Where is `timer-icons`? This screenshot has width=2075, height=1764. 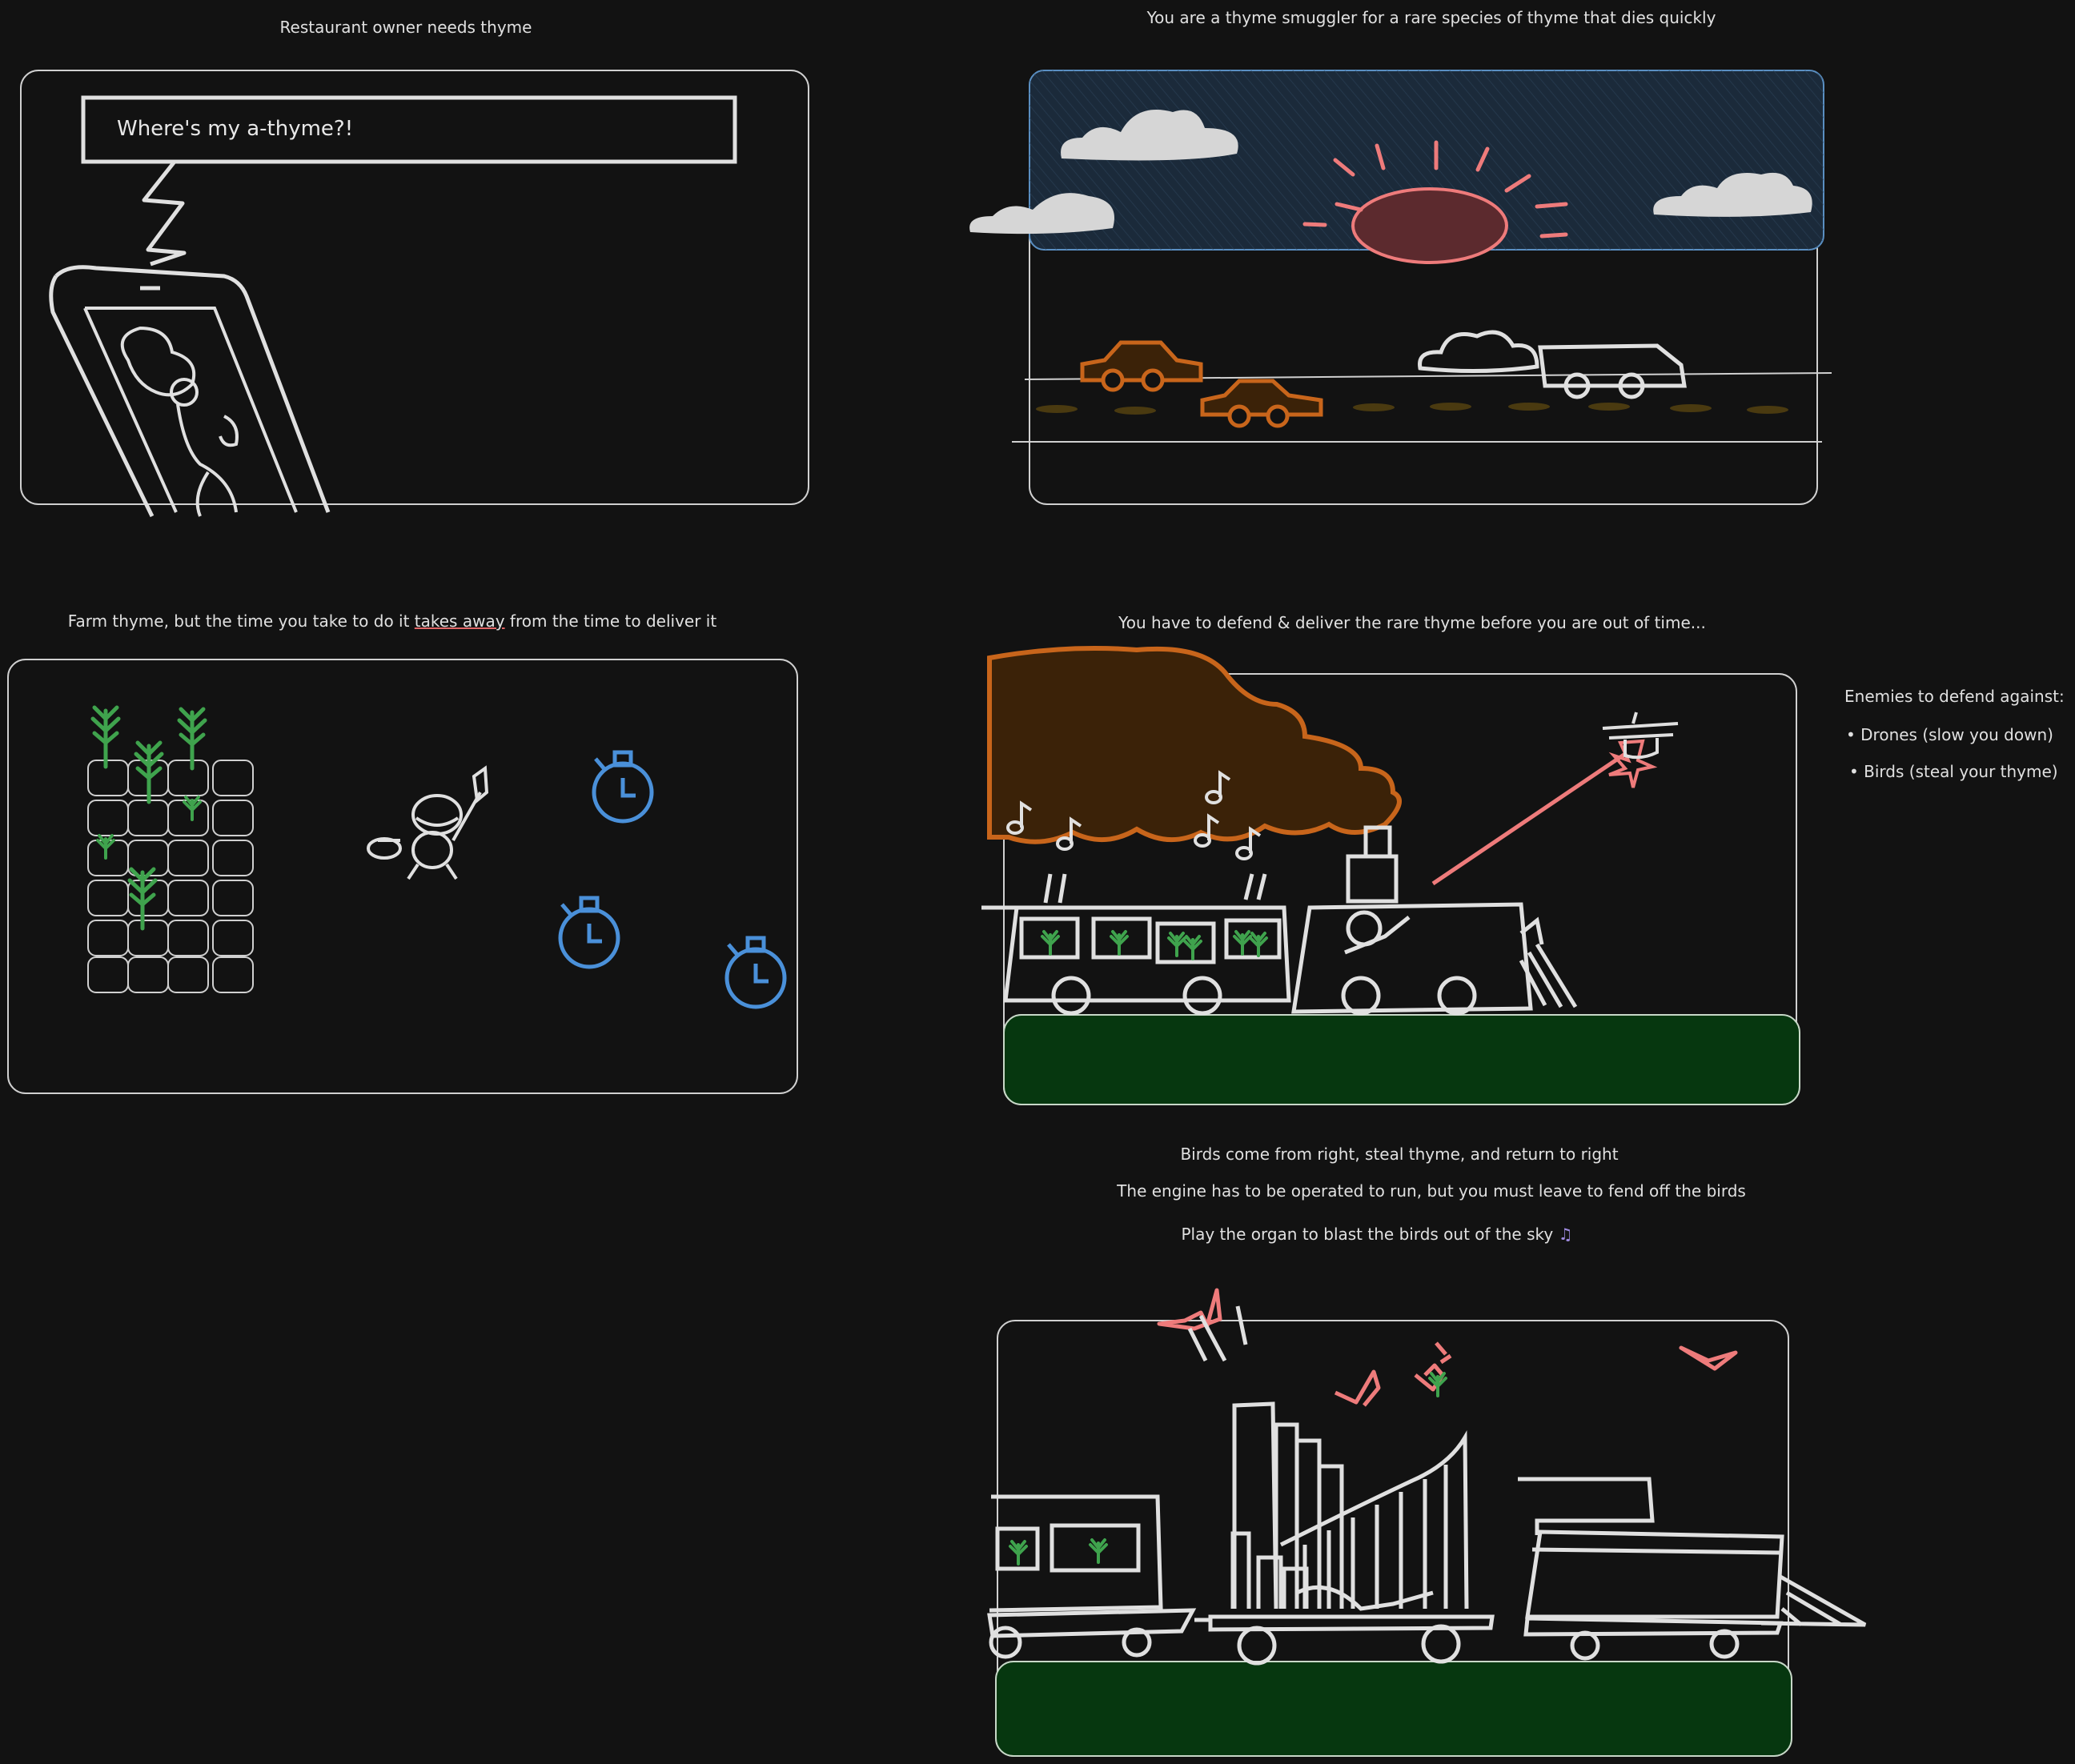 timer-icons is located at coordinates (672, 879).